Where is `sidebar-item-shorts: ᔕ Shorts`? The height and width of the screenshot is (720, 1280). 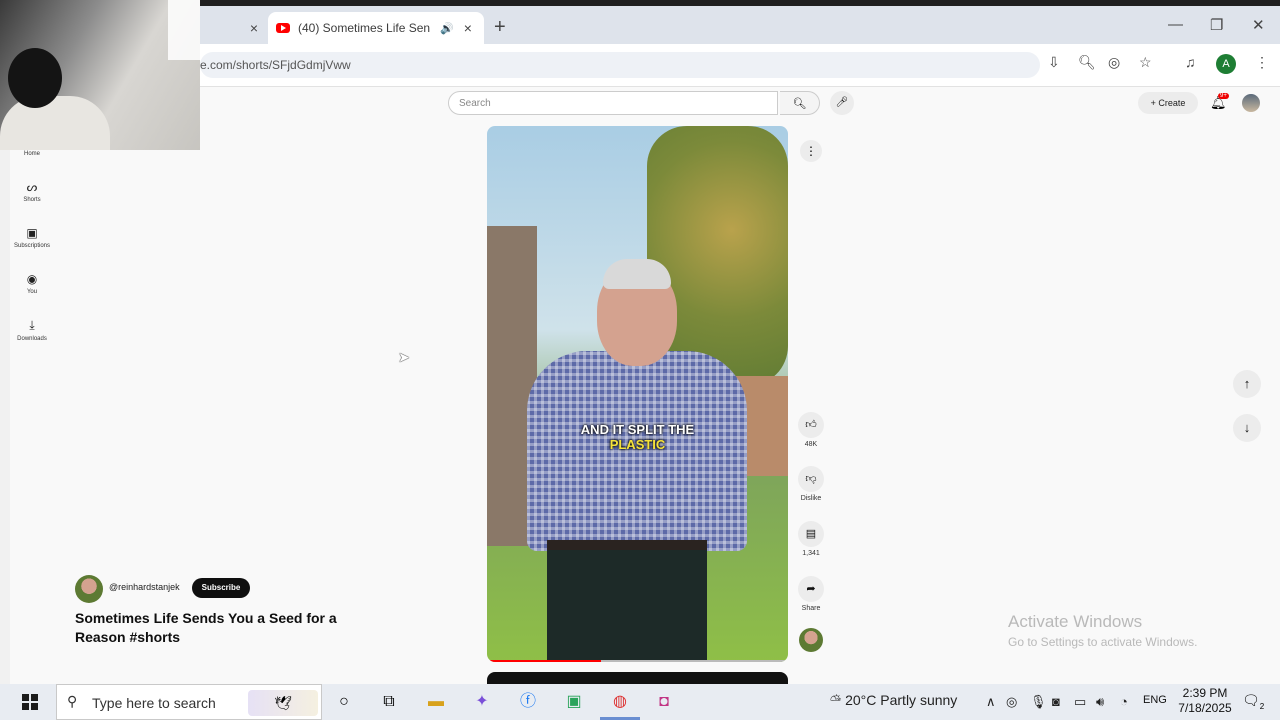 sidebar-item-shorts: ᔕ Shorts is located at coordinates (32, 191).